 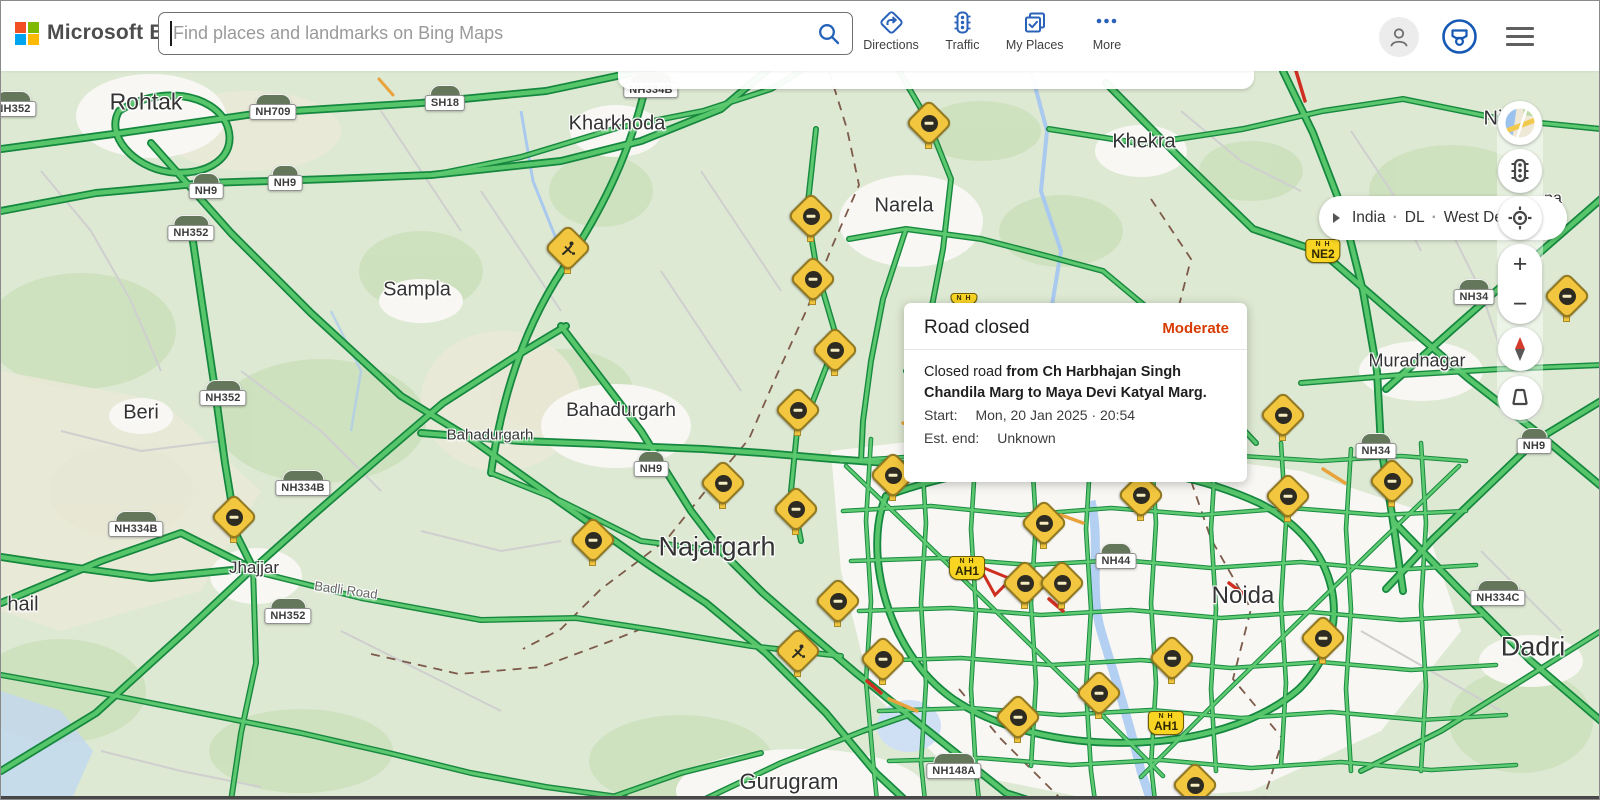 I want to click on start-label: Start:, so click(x=941, y=415).